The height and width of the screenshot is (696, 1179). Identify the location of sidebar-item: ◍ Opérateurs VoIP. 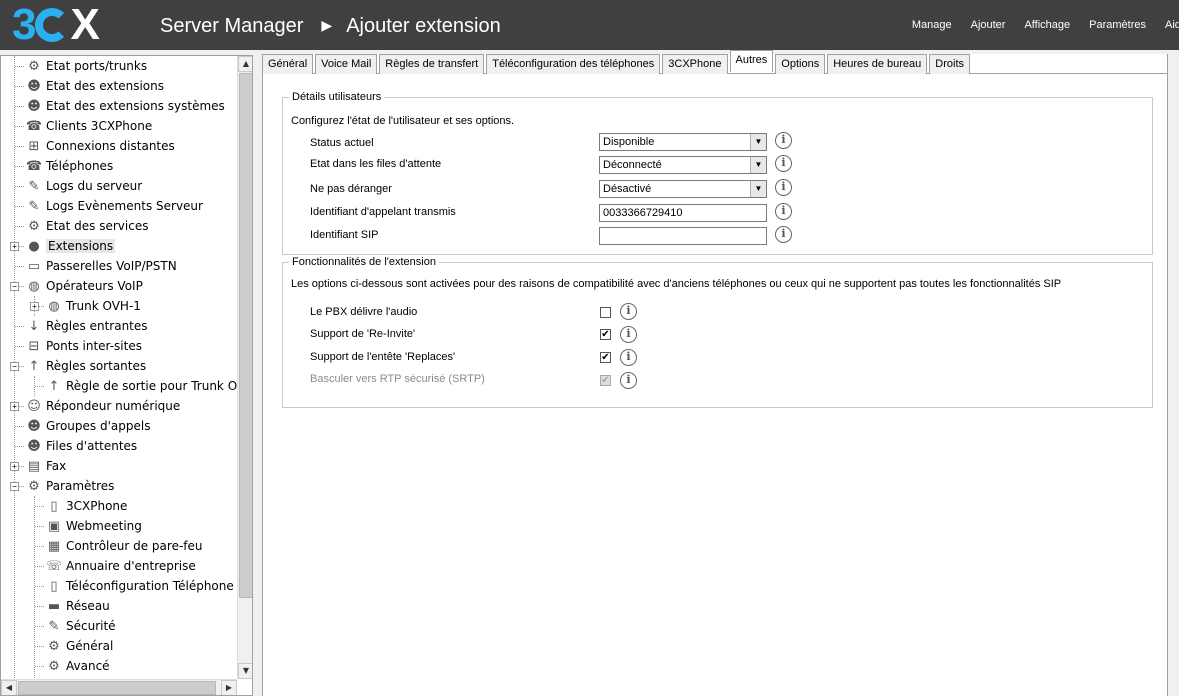
(84, 286).